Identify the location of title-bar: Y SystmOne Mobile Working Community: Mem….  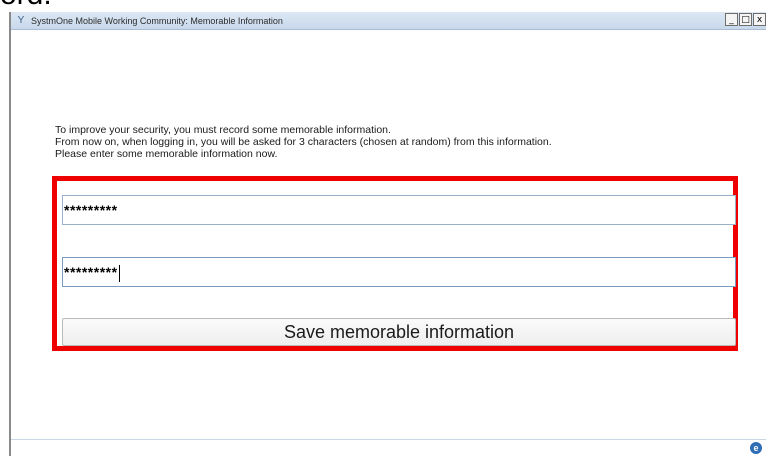
(388, 21).